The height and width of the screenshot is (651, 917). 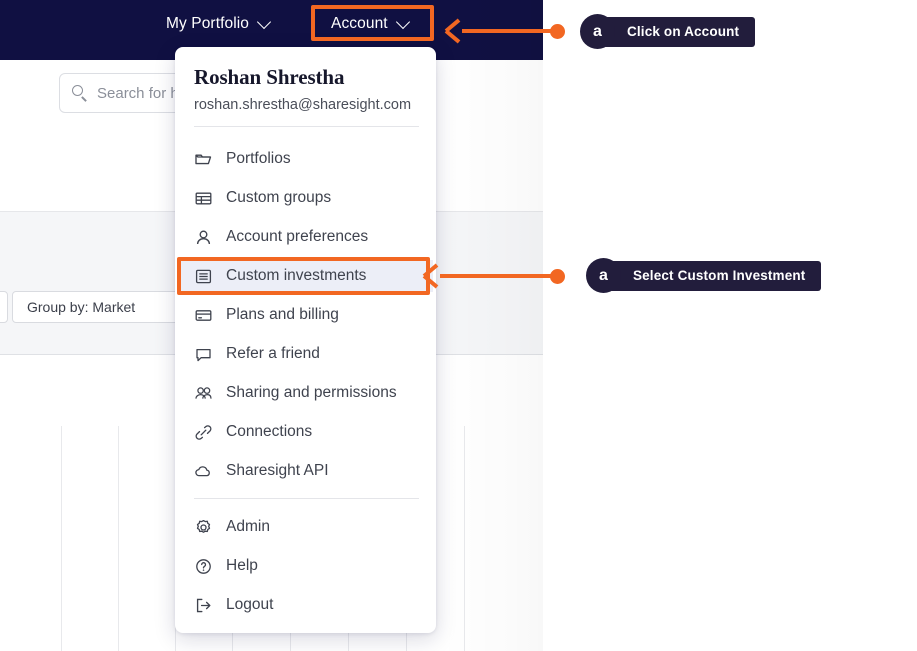 I want to click on menu-user-email: roshan.shrestha@sharesight.com, so click(x=303, y=105).